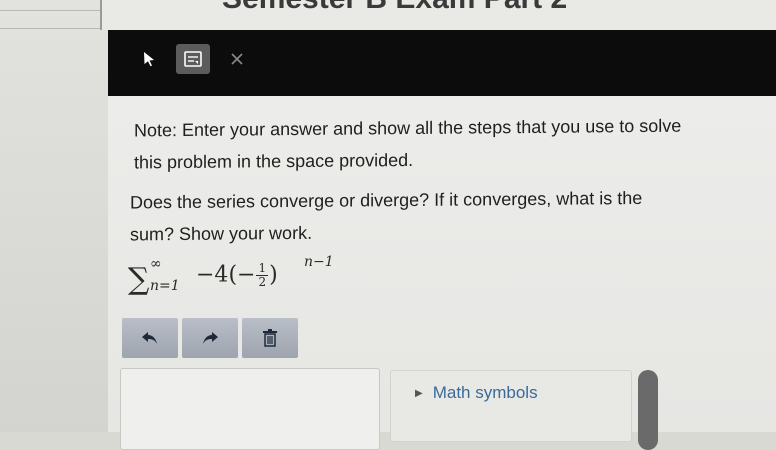 The height and width of the screenshot is (450, 776). I want to click on redo-button, so click(210, 338).